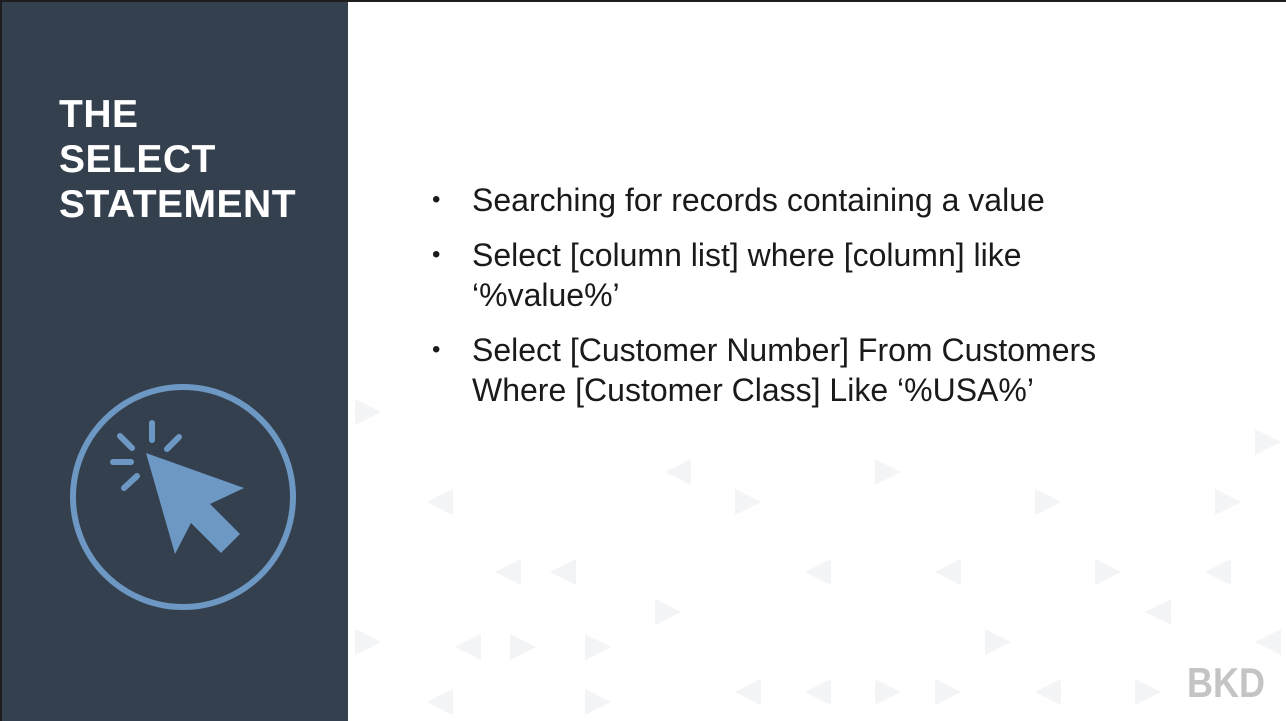 This screenshot has height=721, width=1286. What do you see at coordinates (747, 255) in the screenshot?
I see `bullet-line: Select [column list] where [column] like` at bounding box center [747, 255].